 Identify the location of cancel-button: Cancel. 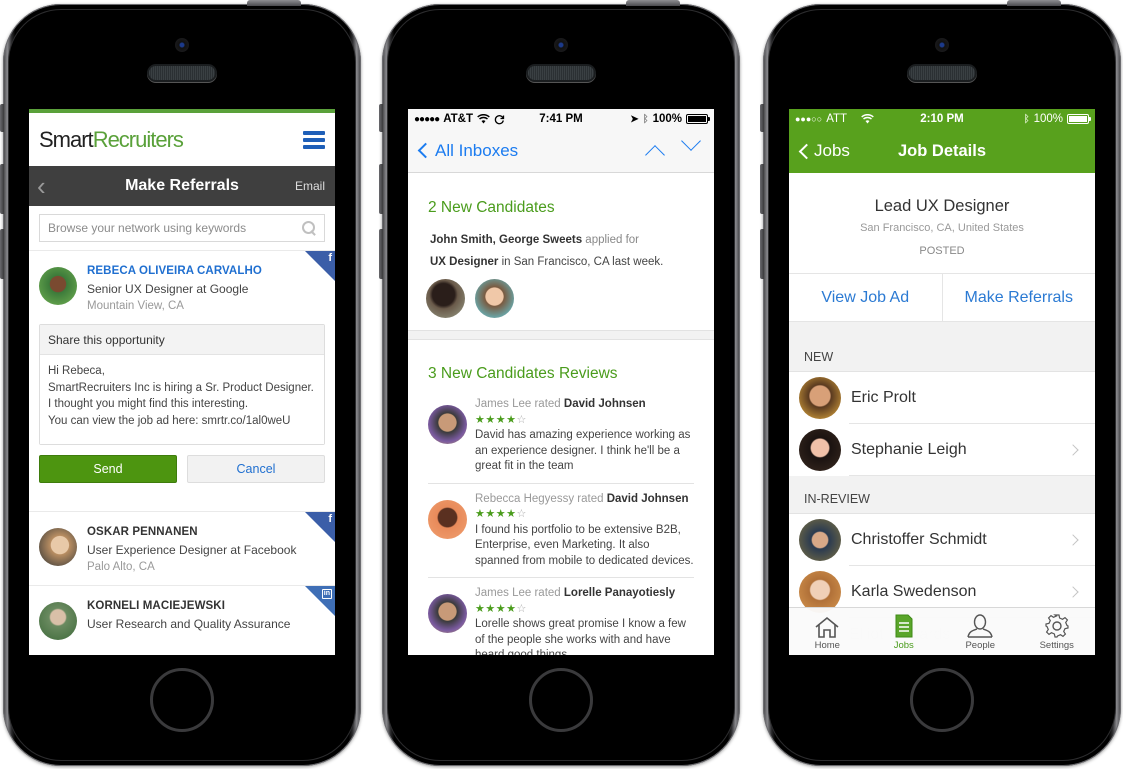
(256, 469).